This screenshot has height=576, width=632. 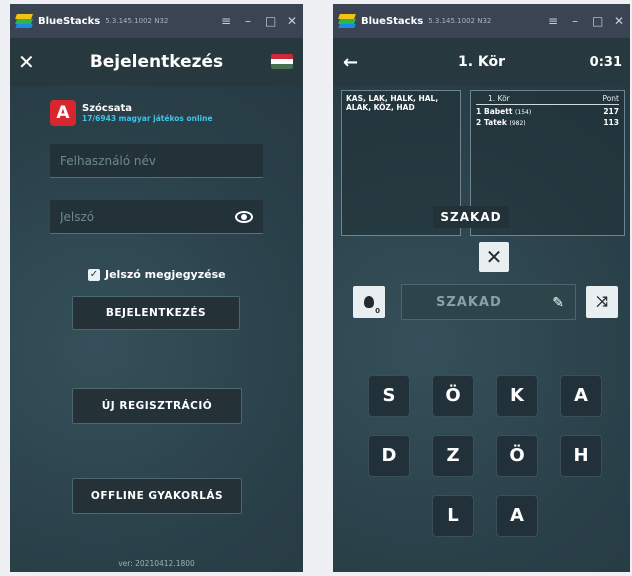 What do you see at coordinates (602, 302) in the screenshot?
I see `shuffle-button: ⤨` at bounding box center [602, 302].